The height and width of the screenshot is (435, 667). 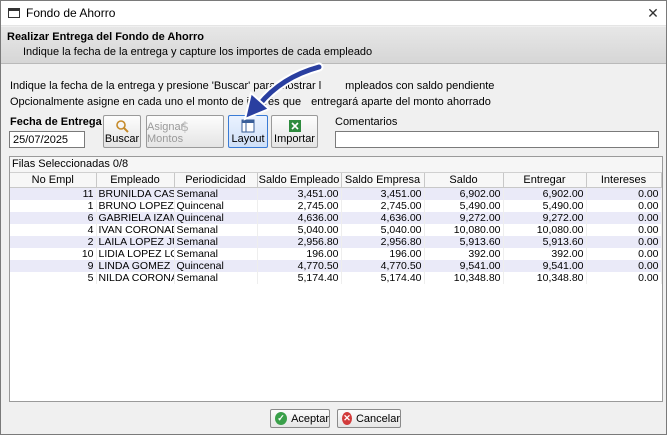 I want to click on cell-saldo-empresa: 5,040.00, so click(x=383, y=230).